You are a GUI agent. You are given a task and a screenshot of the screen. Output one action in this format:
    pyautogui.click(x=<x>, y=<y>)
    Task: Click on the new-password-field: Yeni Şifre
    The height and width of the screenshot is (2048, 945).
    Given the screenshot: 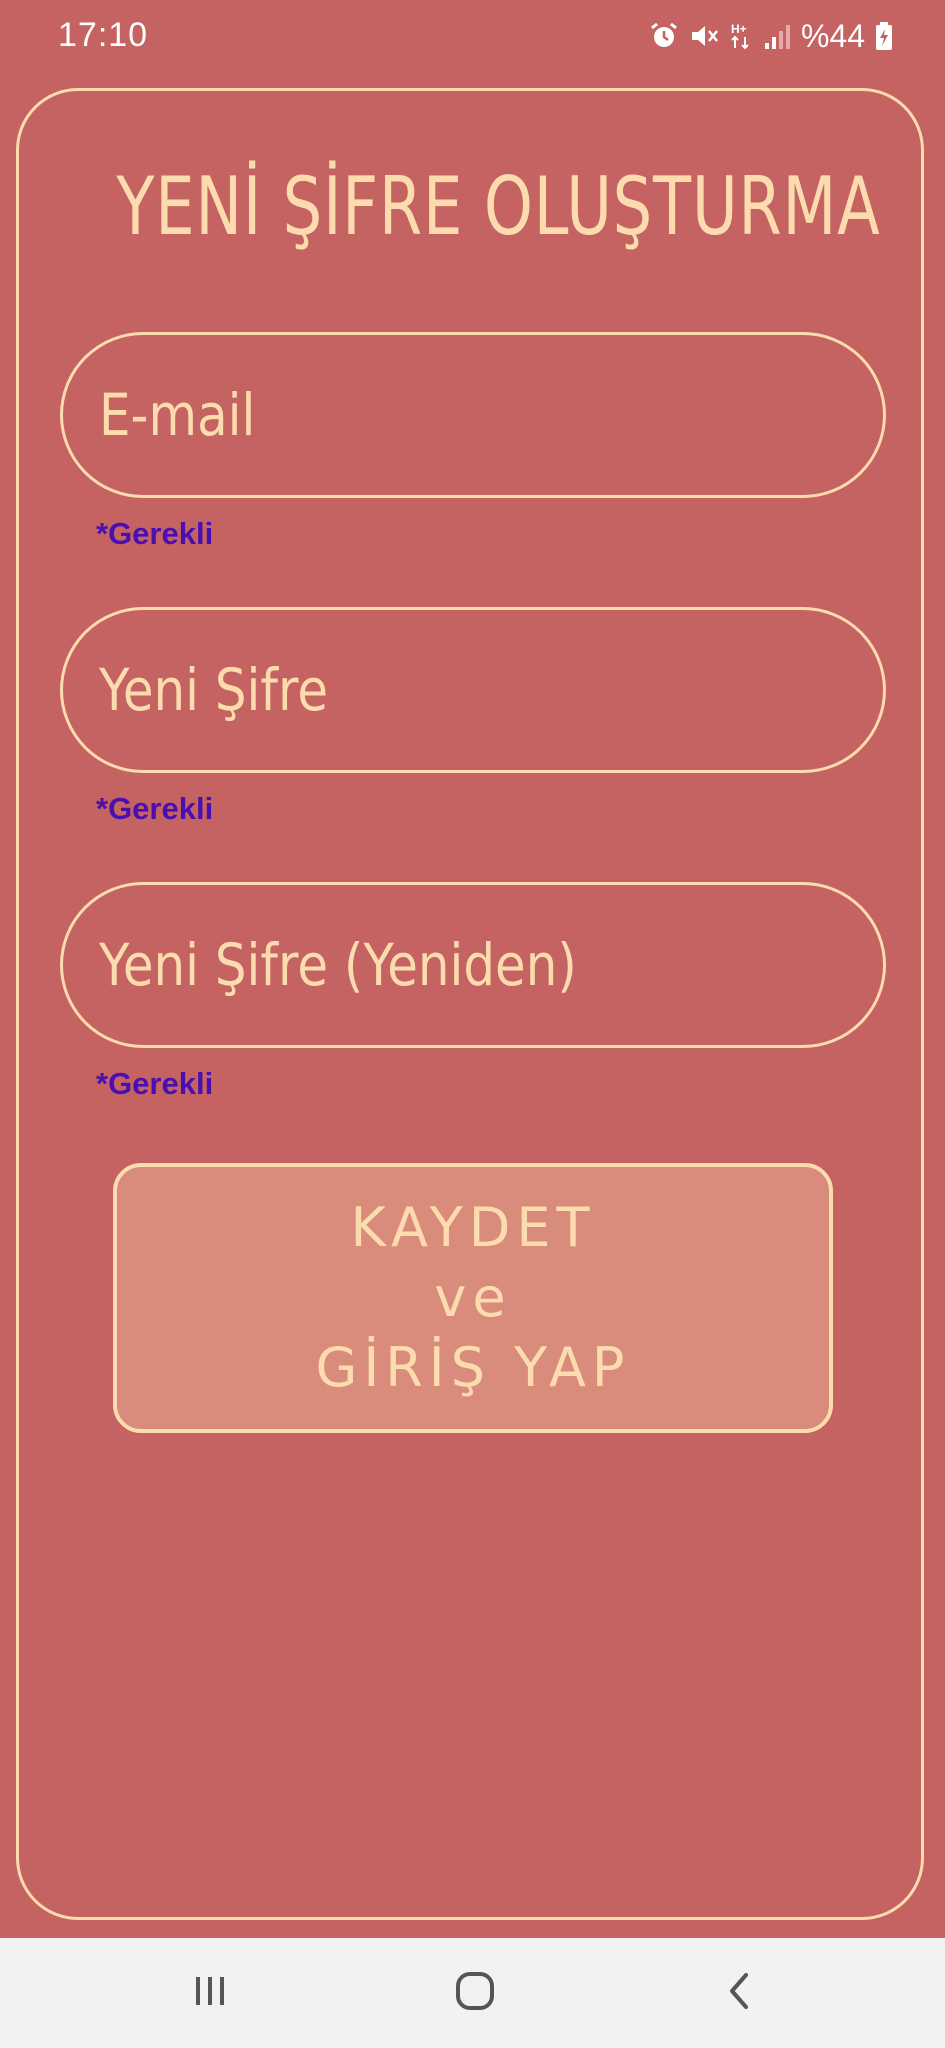 What is the action you would take?
    pyautogui.click(x=473, y=690)
    